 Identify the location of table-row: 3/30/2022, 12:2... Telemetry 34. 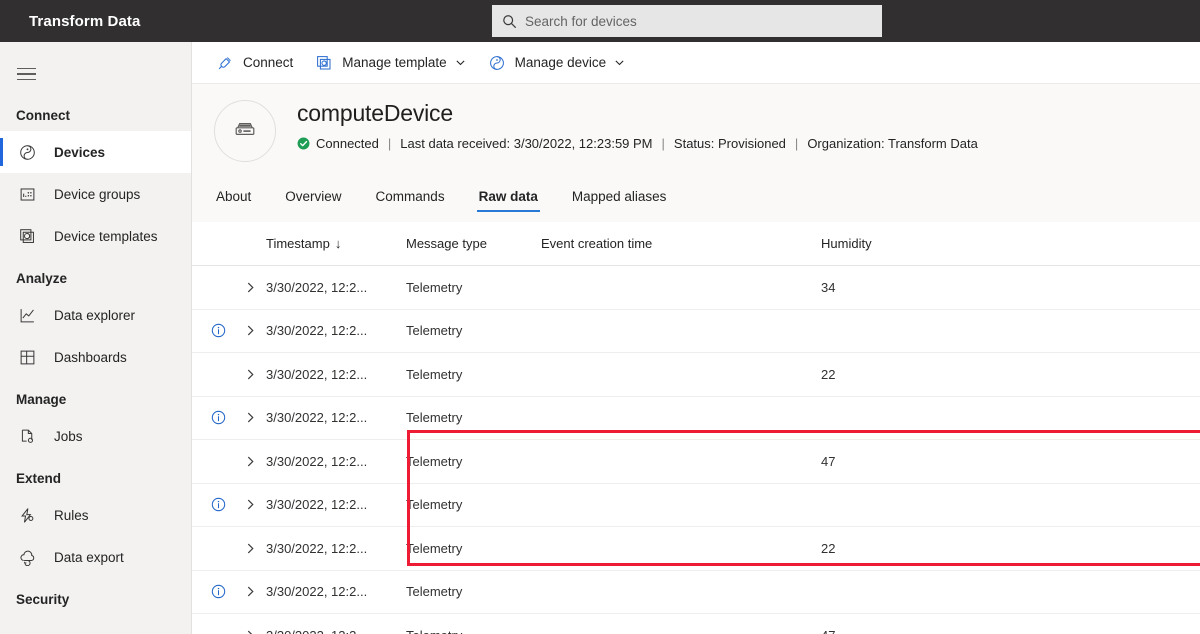
(696, 288).